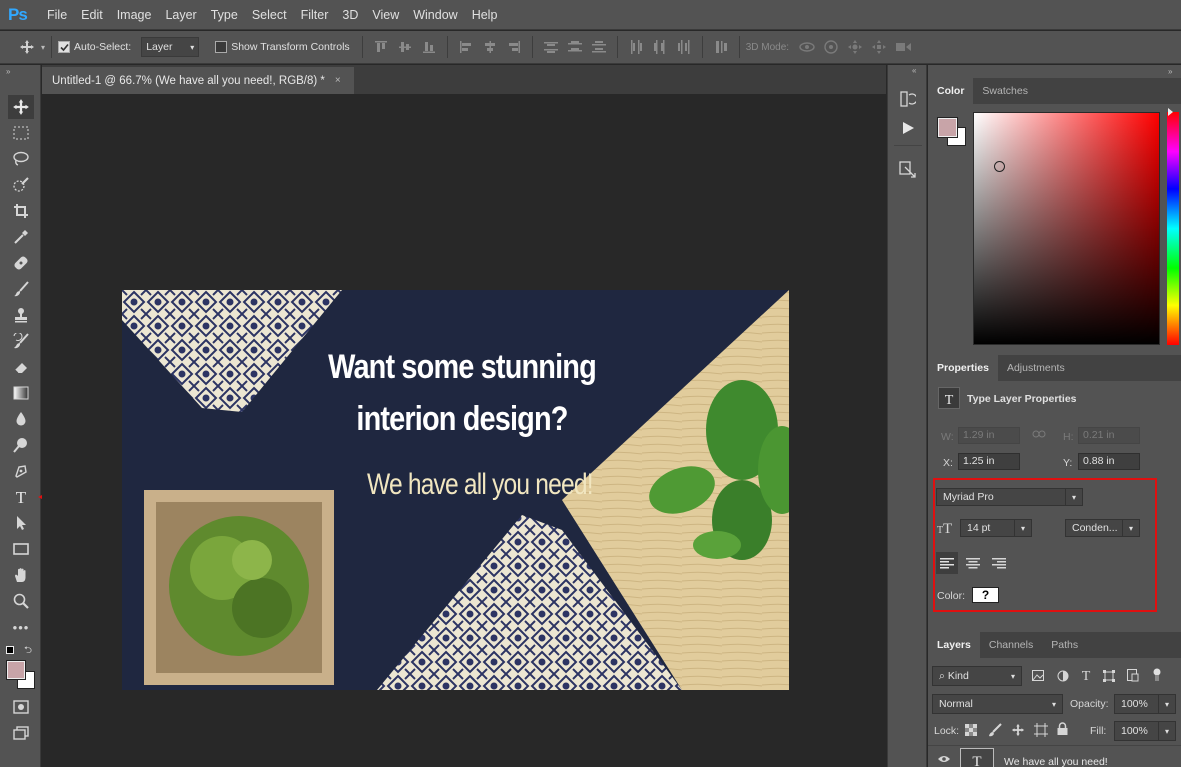 The width and height of the screenshot is (1181, 767). Describe the element at coordinates (1041, 730) in the screenshot. I see `lock-artboard-icon` at that location.